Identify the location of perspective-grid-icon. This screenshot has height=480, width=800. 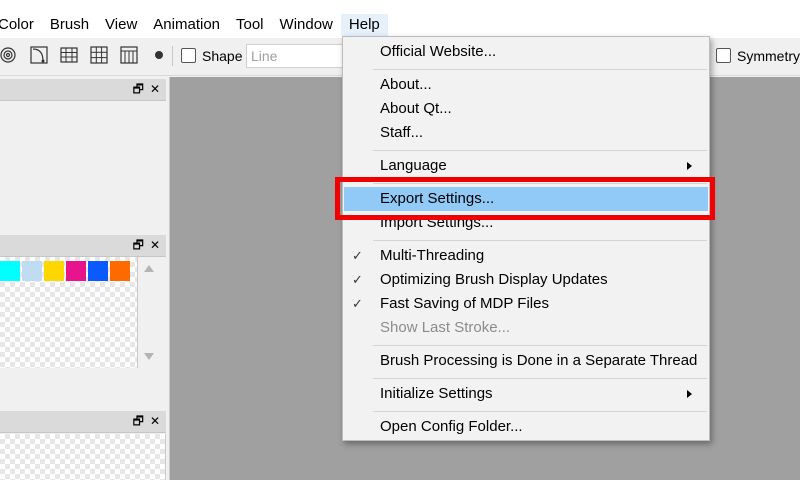
(129, 55).